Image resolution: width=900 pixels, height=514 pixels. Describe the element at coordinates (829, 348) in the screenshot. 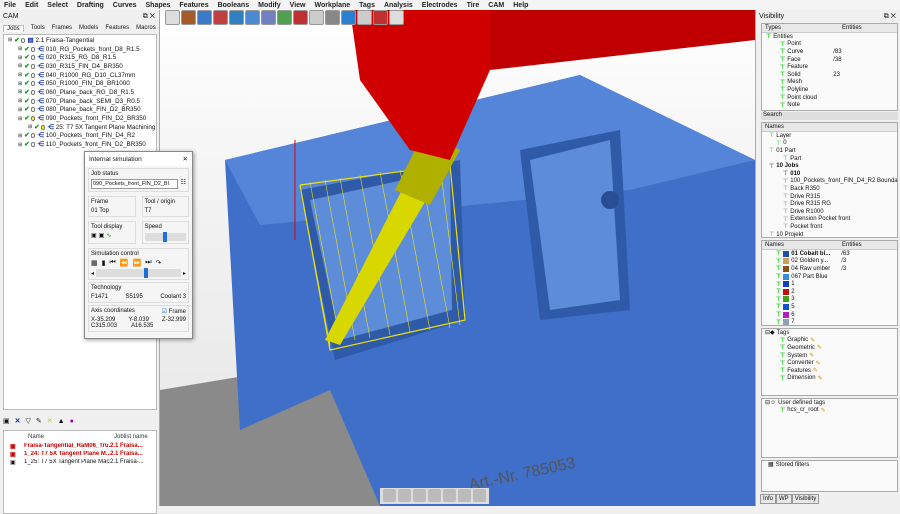

I see `tag-item: ⊤ Geometric ✎` at that location.